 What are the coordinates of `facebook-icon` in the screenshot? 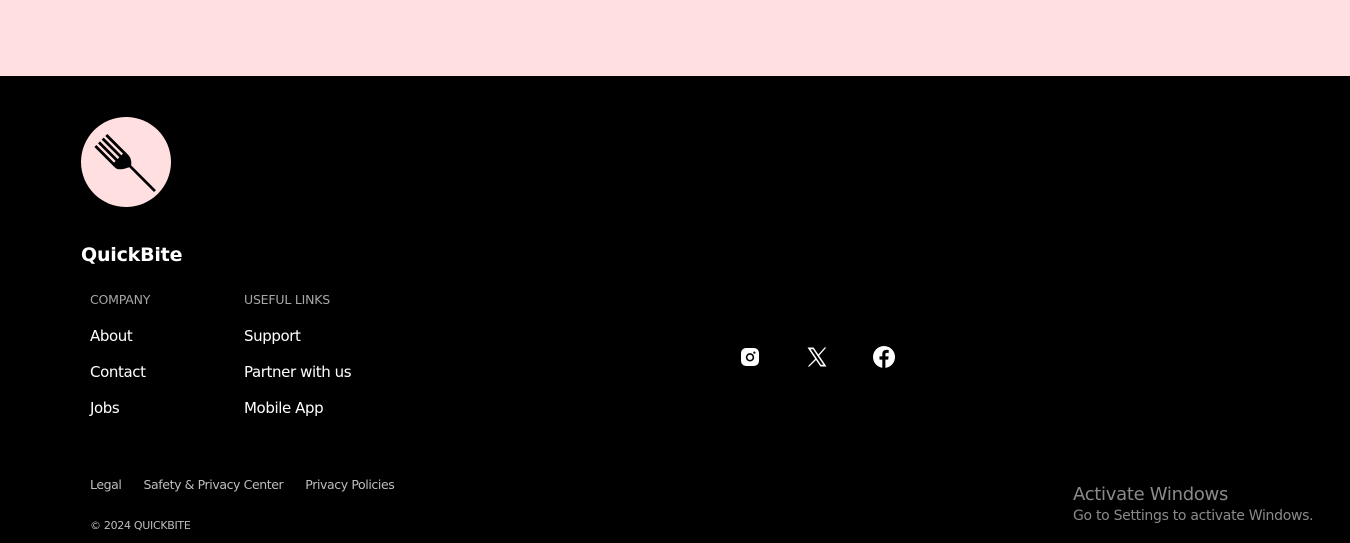 It's located at (884, 357).